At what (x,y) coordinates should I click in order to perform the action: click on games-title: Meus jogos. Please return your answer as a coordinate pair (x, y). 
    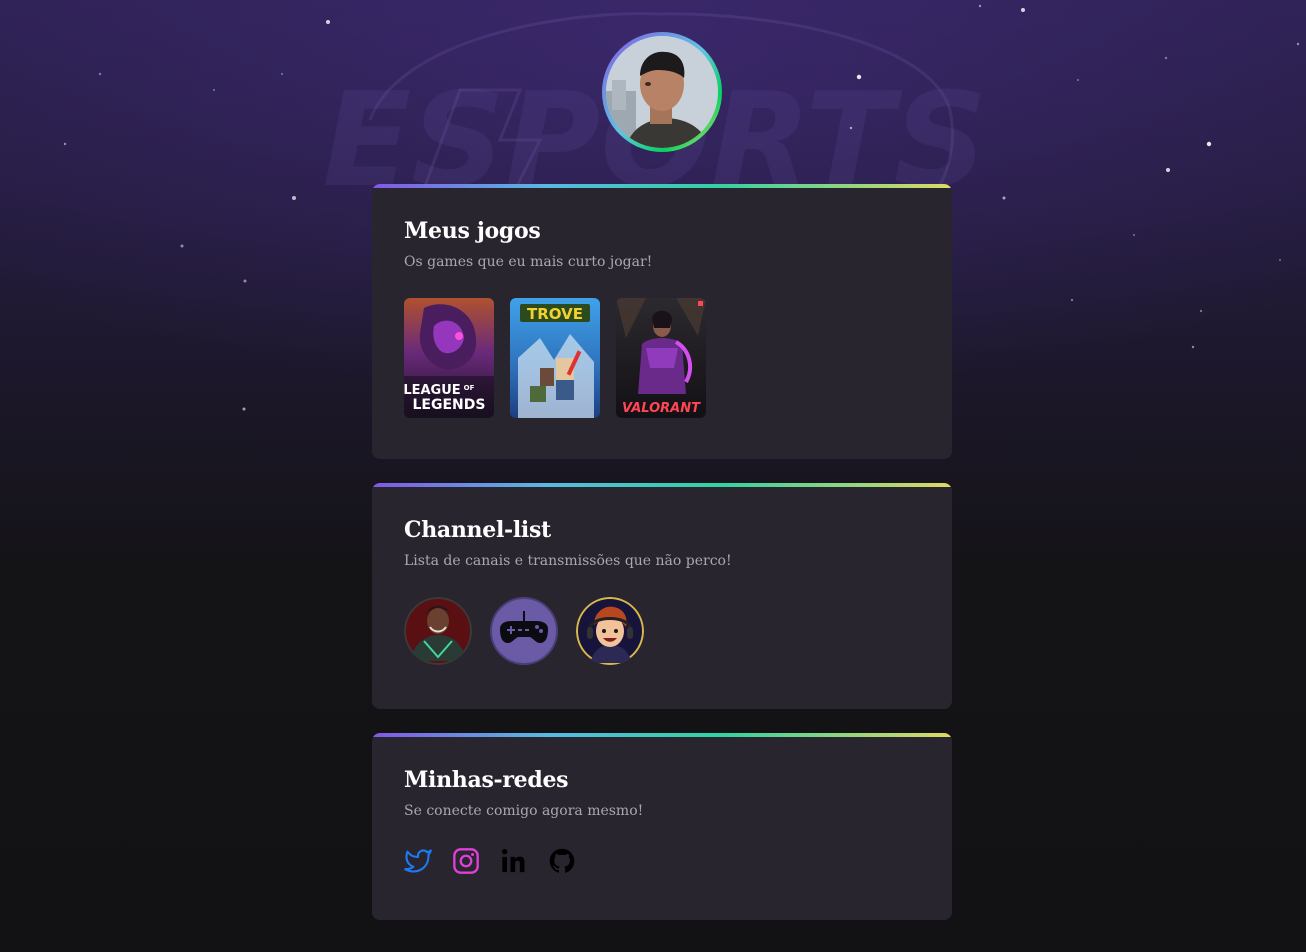
    Looking at the image, I should click on (472, 231).